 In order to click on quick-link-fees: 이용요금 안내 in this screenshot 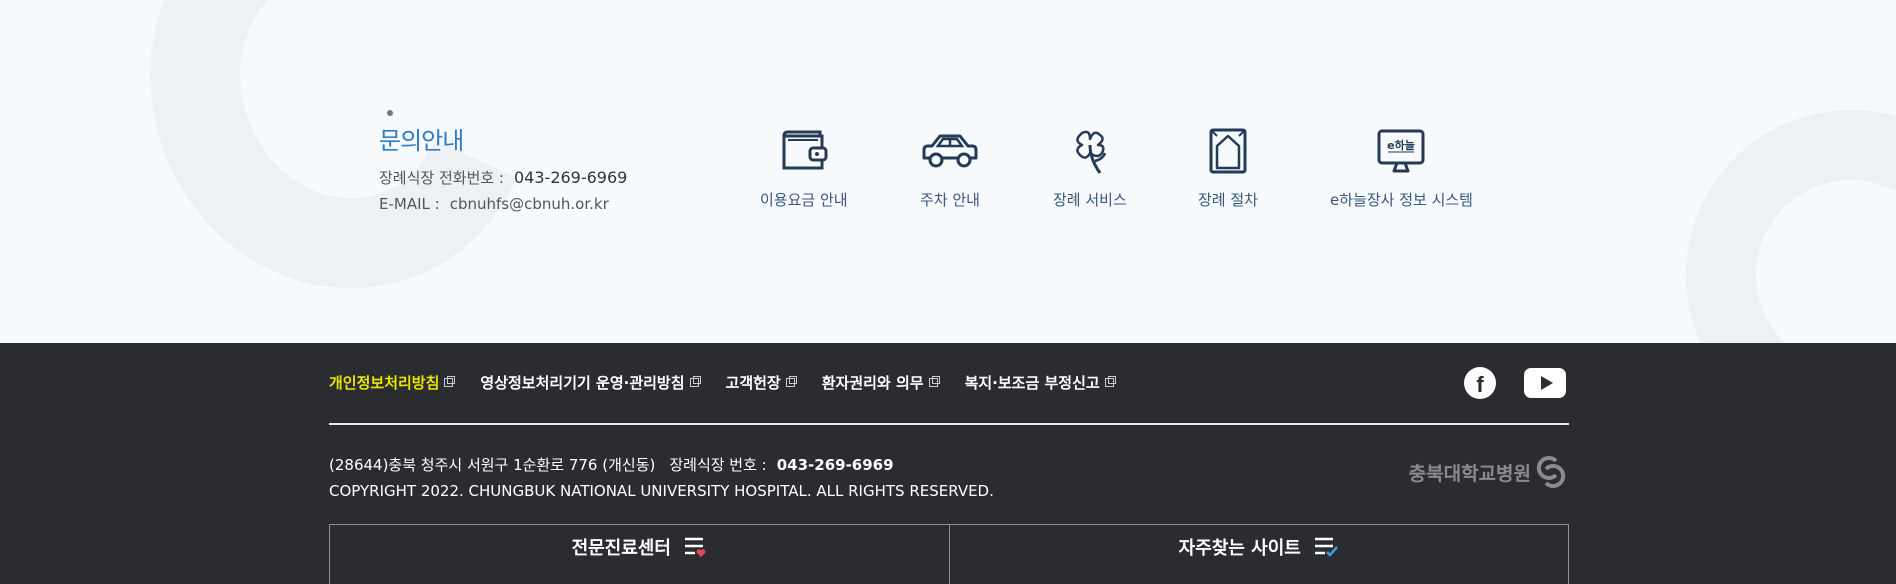, I will do `click(804, 168)`.